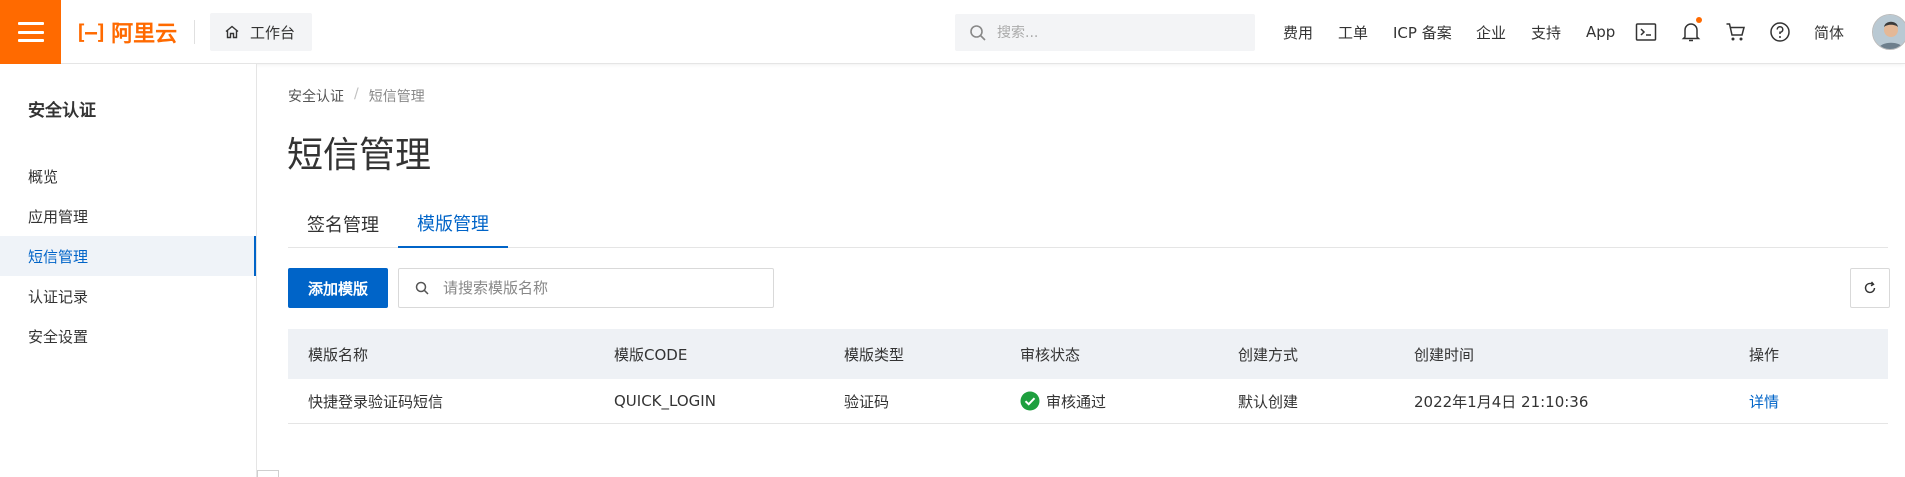 This screenshot has width=1905, height=477. Describe the element at coordinates (128, 176) in the screenshot. I see `sidebar-item-overview: 概览` at that location.